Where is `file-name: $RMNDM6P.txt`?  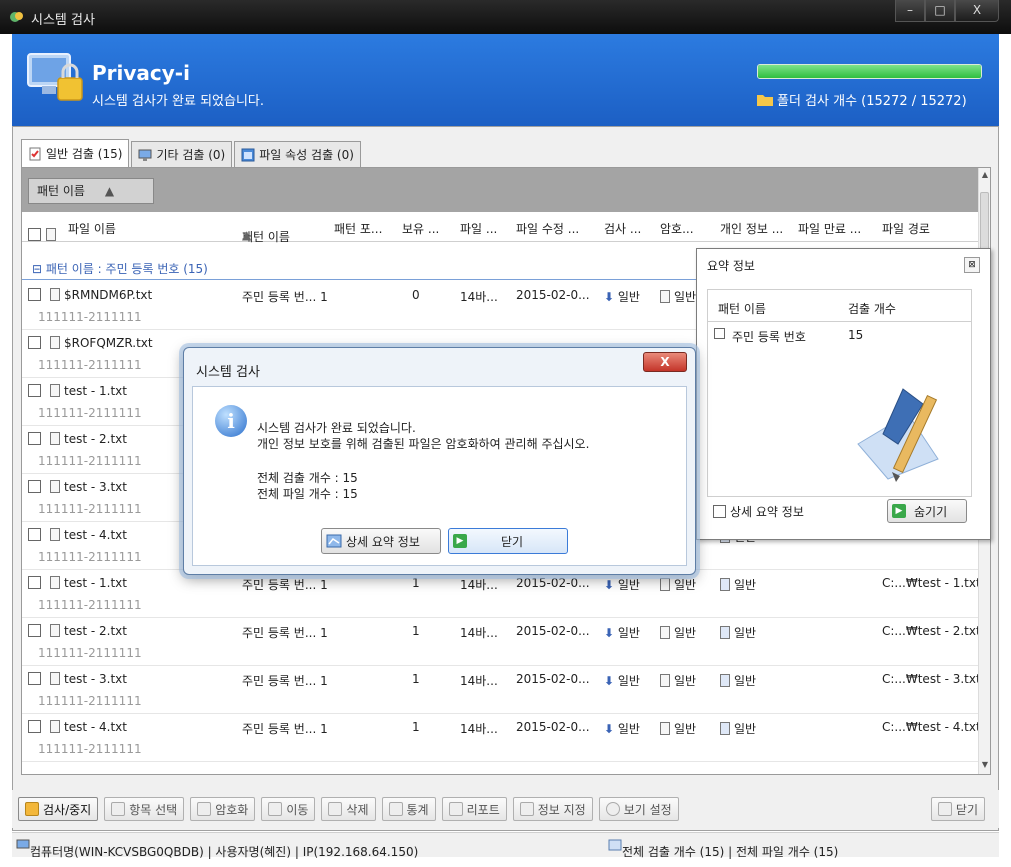
file-name: $RMNDM6P.txt is located at coordinates (108, 295).